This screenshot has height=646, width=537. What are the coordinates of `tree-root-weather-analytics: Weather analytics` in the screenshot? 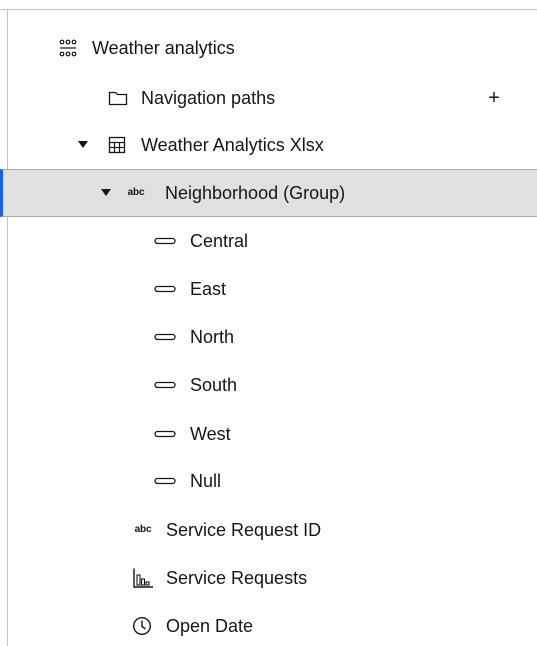 It's located at (268, 48).